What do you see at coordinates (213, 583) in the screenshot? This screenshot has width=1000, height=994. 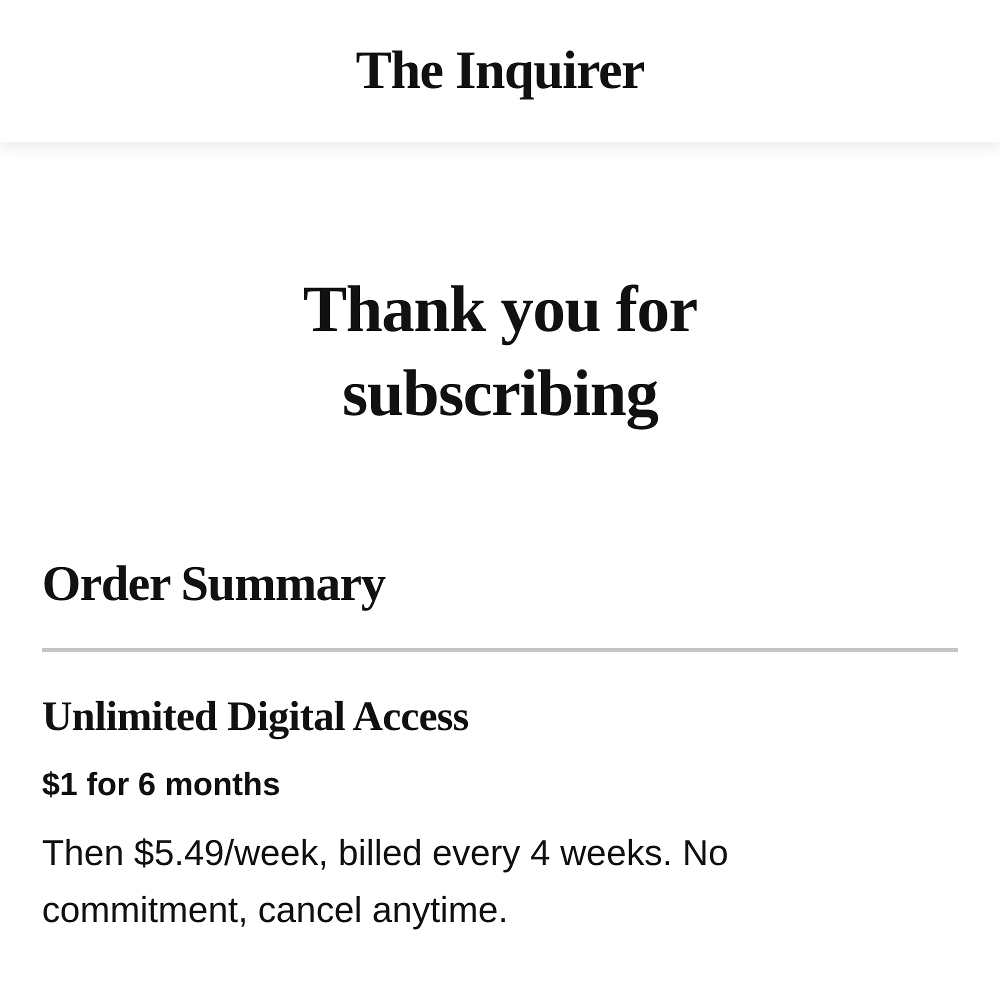 I see `order-summary-heading: Order Summary` at bounding box center [213, 583].